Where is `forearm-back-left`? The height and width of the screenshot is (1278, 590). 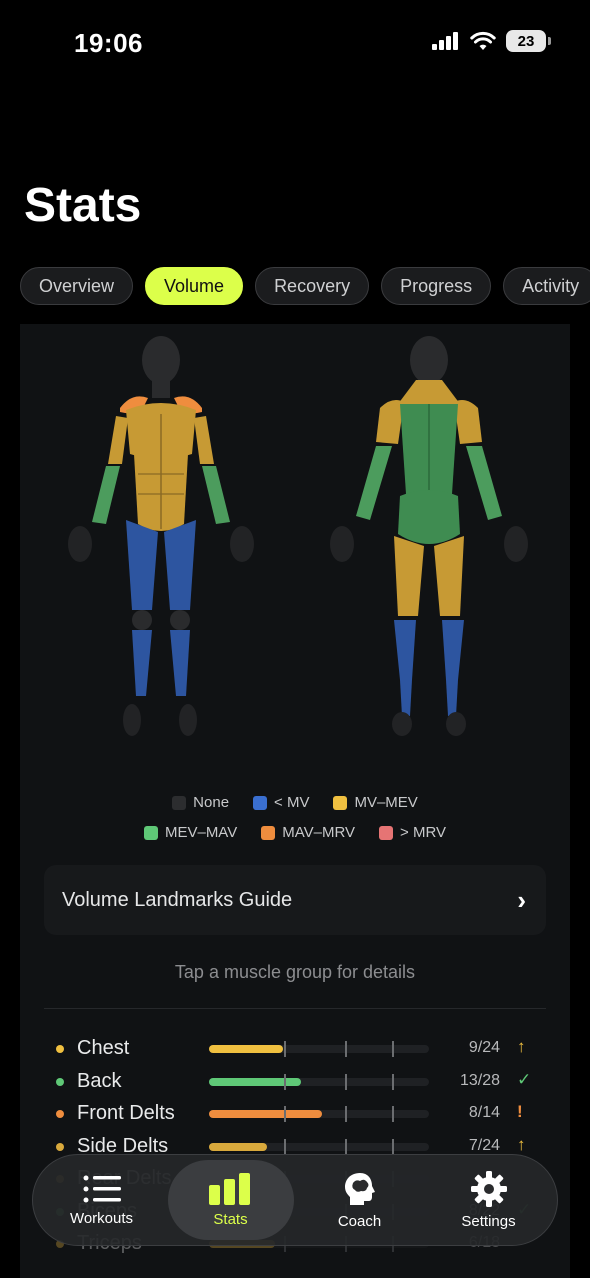 forearm-back-left is located at coordinates (374, 483).